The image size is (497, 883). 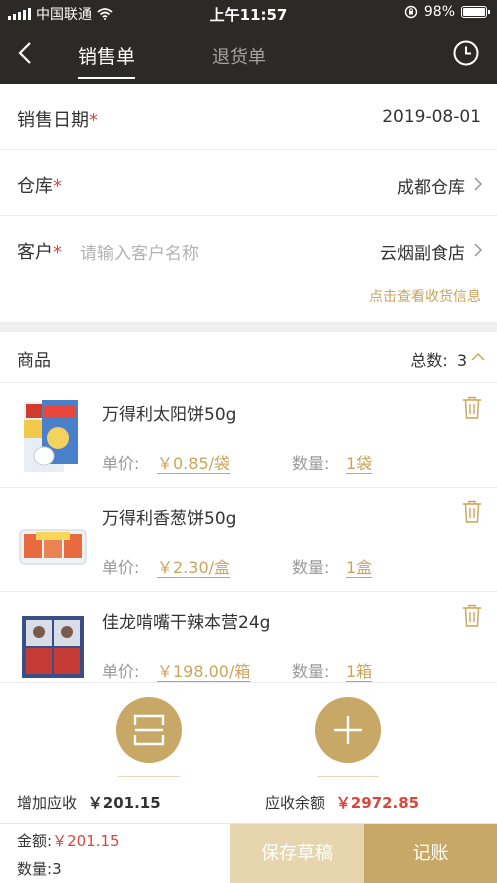 I want to click on goods-header: 商品 总数: 3, so click(x=248, y=357).